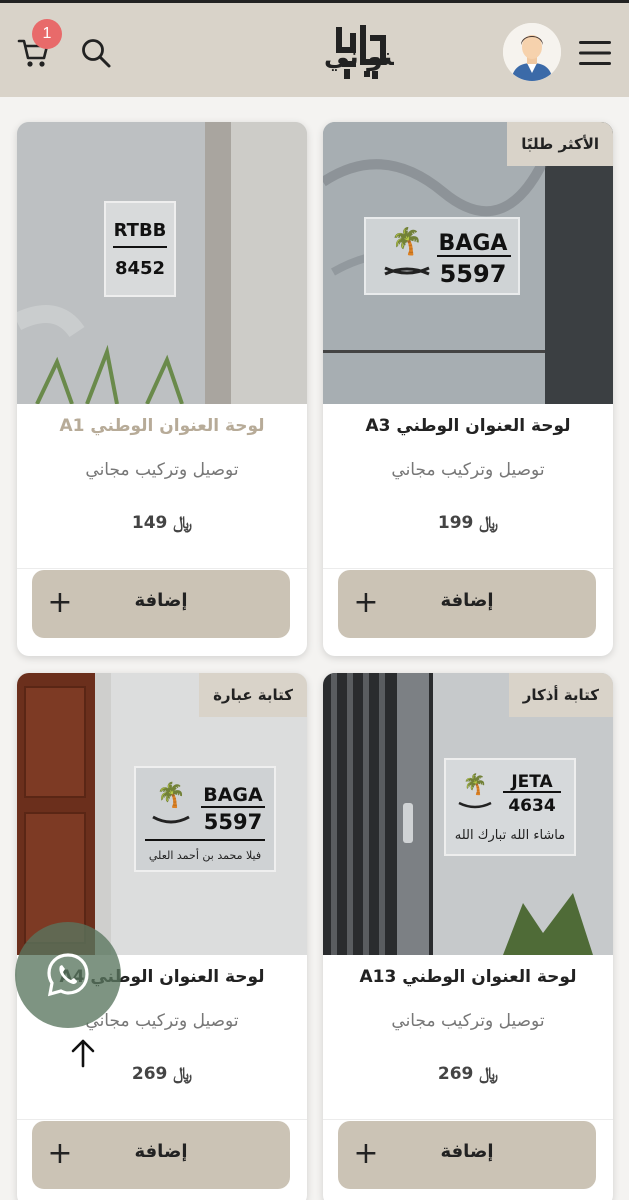 Image resolution: width=629 pixels, height=1200 pixels. I want to click on product-price: 199 ﷼, so click(468, 523).